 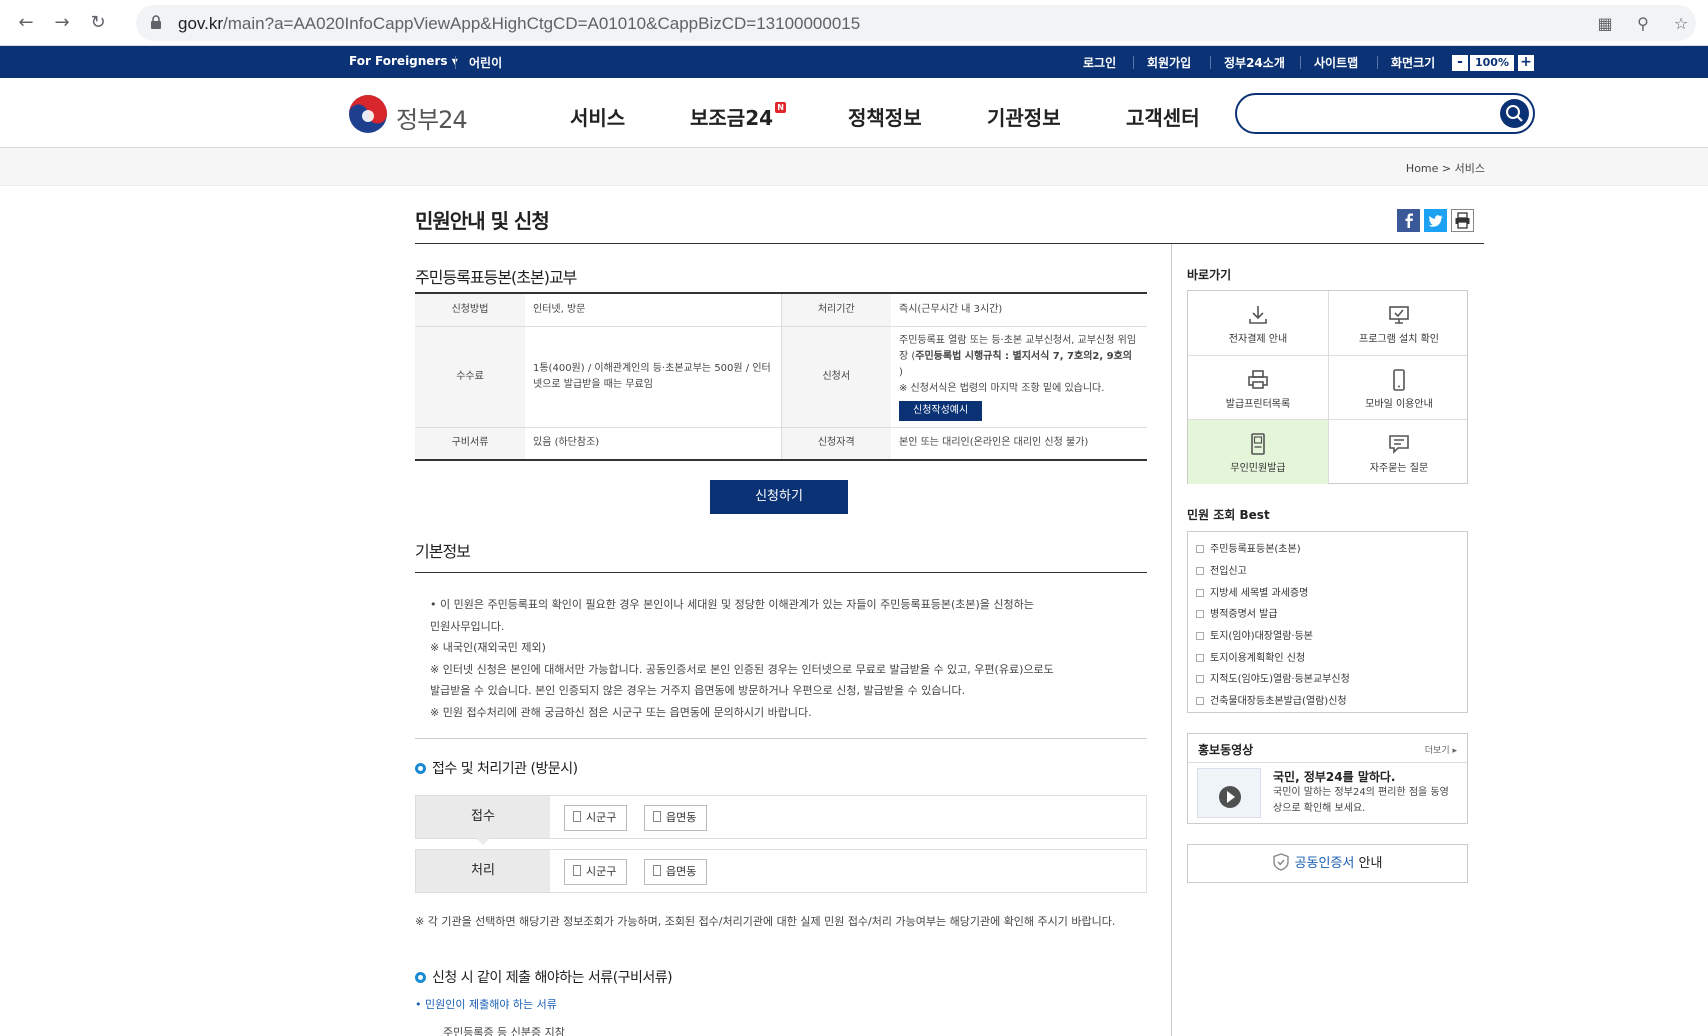 What do you see at coordinates (1254, 634) in the screenshot?
I see `best-item: 토지(임야)대장열람·등본` at bounding box center [1254, 634].